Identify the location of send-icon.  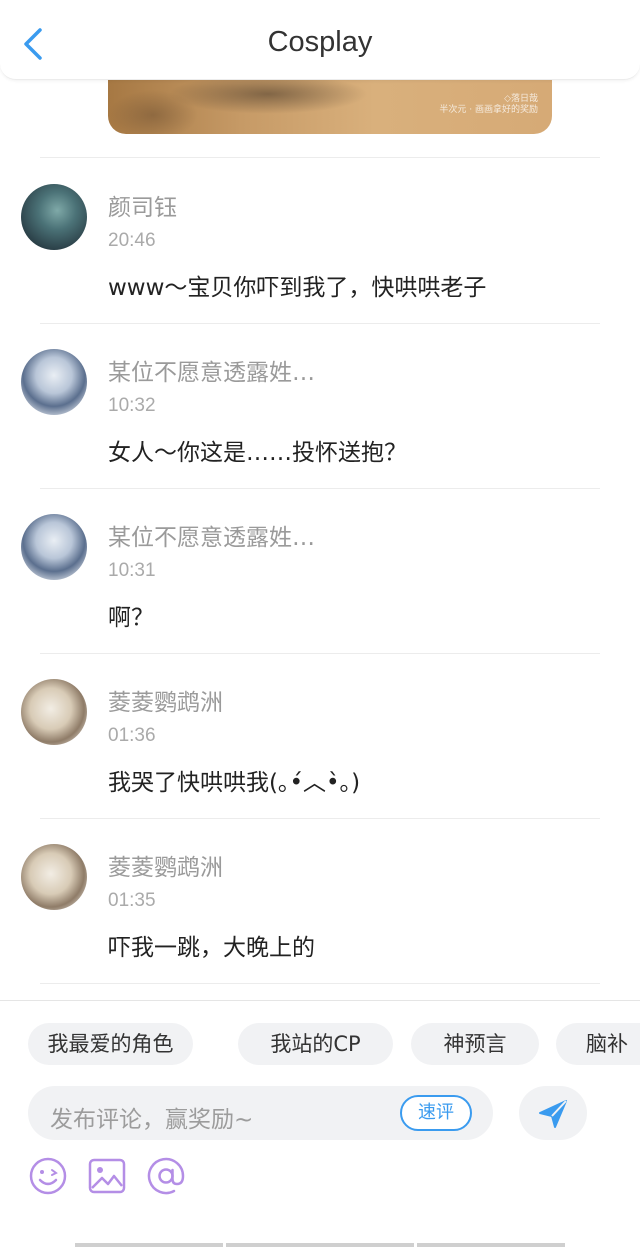
(553, 1114).